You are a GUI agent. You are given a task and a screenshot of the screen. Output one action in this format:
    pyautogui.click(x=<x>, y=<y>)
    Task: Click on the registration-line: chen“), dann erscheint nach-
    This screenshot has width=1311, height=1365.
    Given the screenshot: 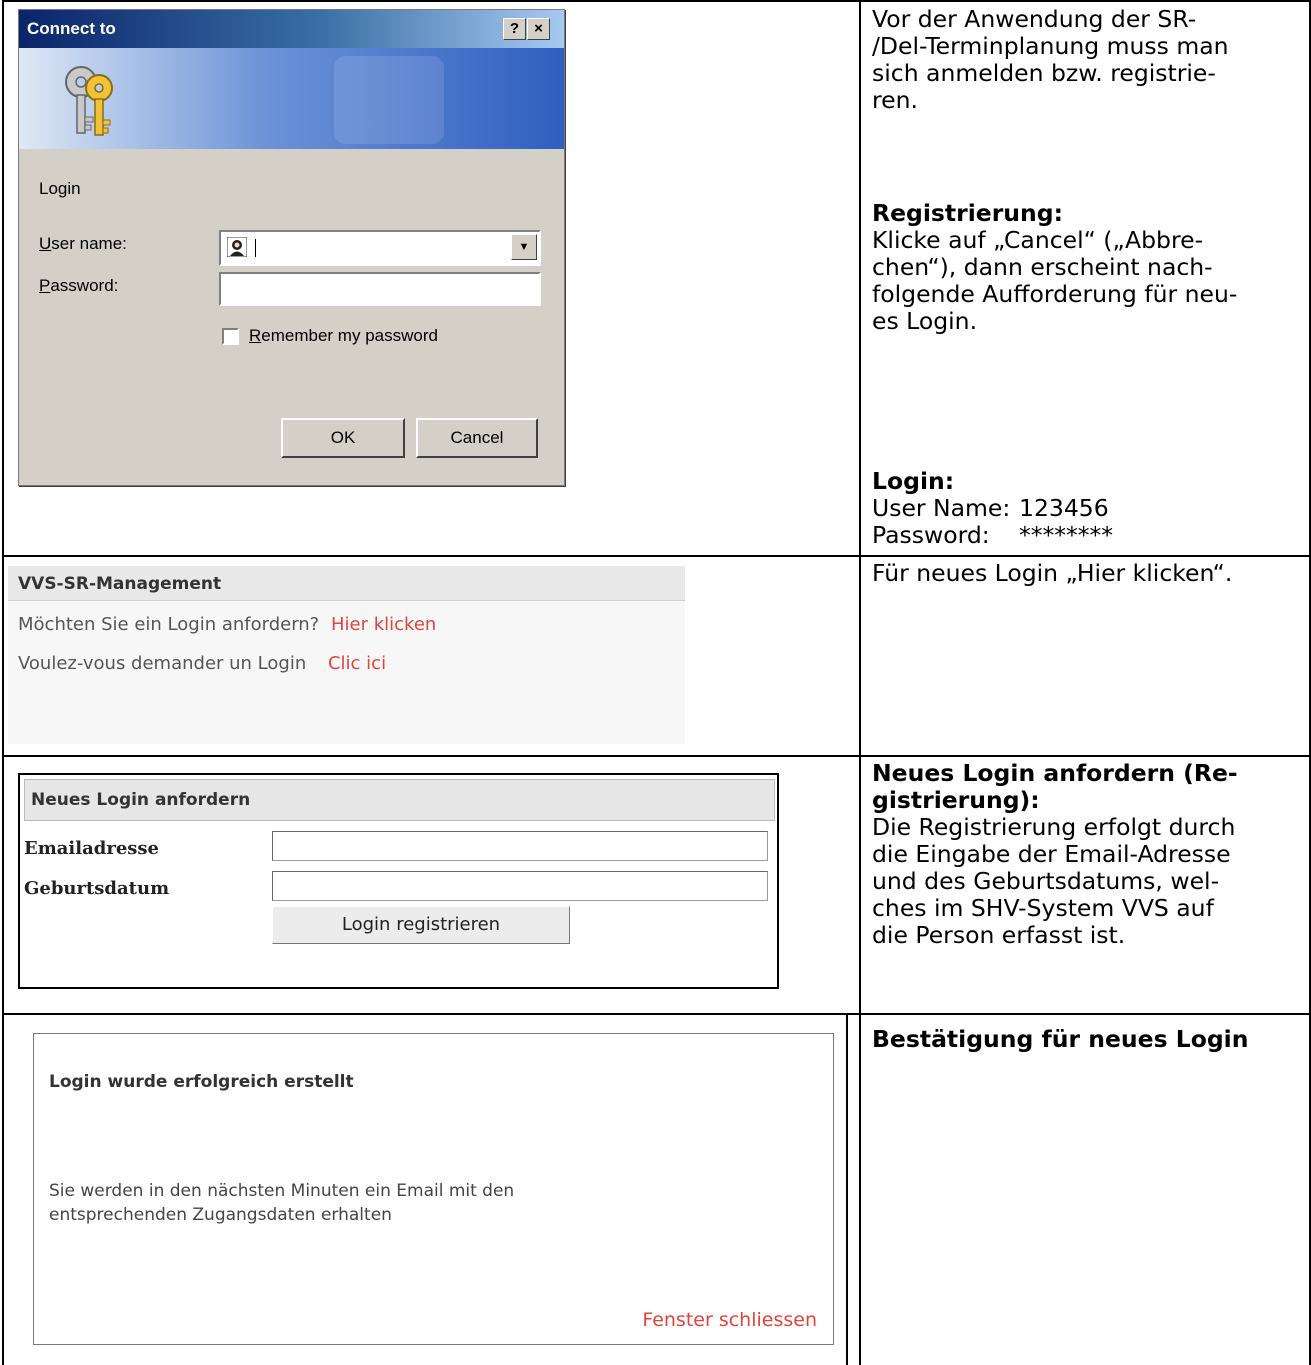 What is the action you would take?
    pyautogui.click(x=1042, y=267)
    